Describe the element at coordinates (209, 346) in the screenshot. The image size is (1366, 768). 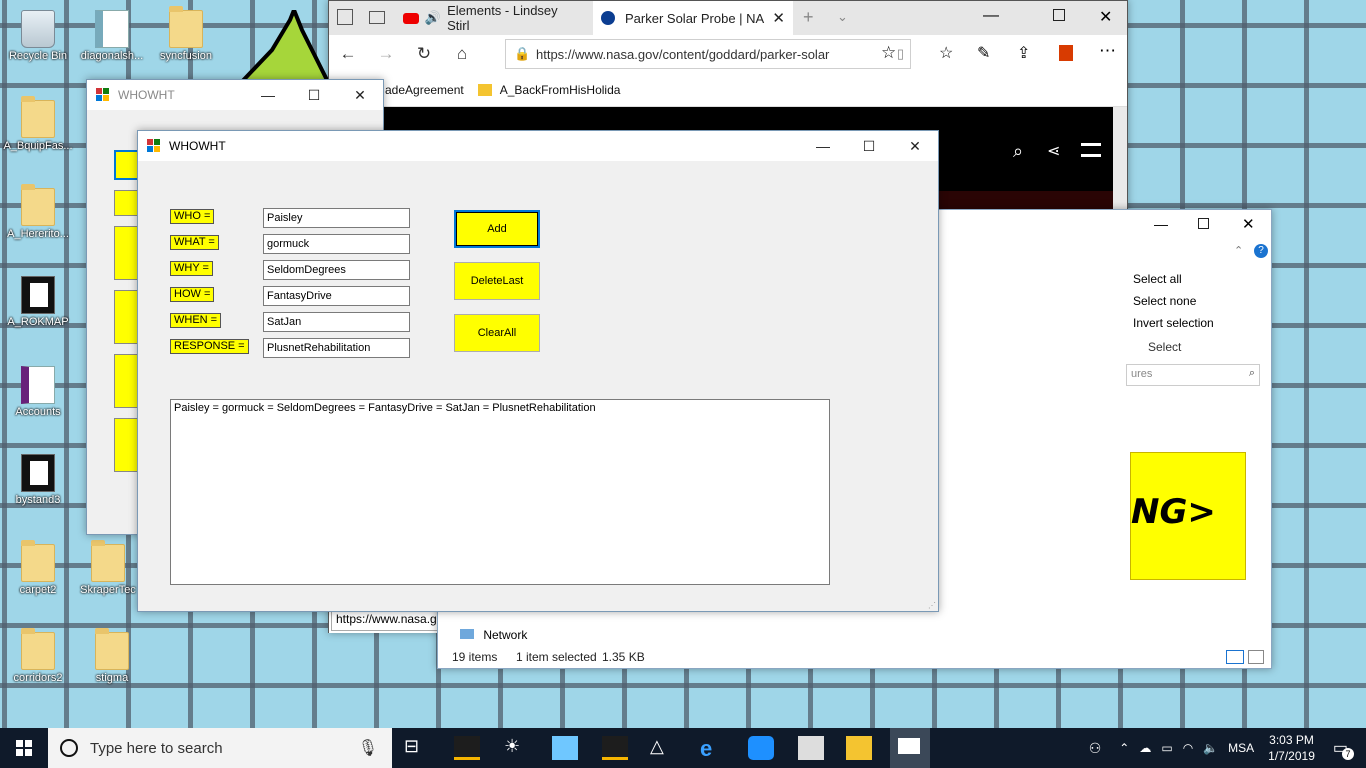
I see `response-label: RESPONSE =` at that location.